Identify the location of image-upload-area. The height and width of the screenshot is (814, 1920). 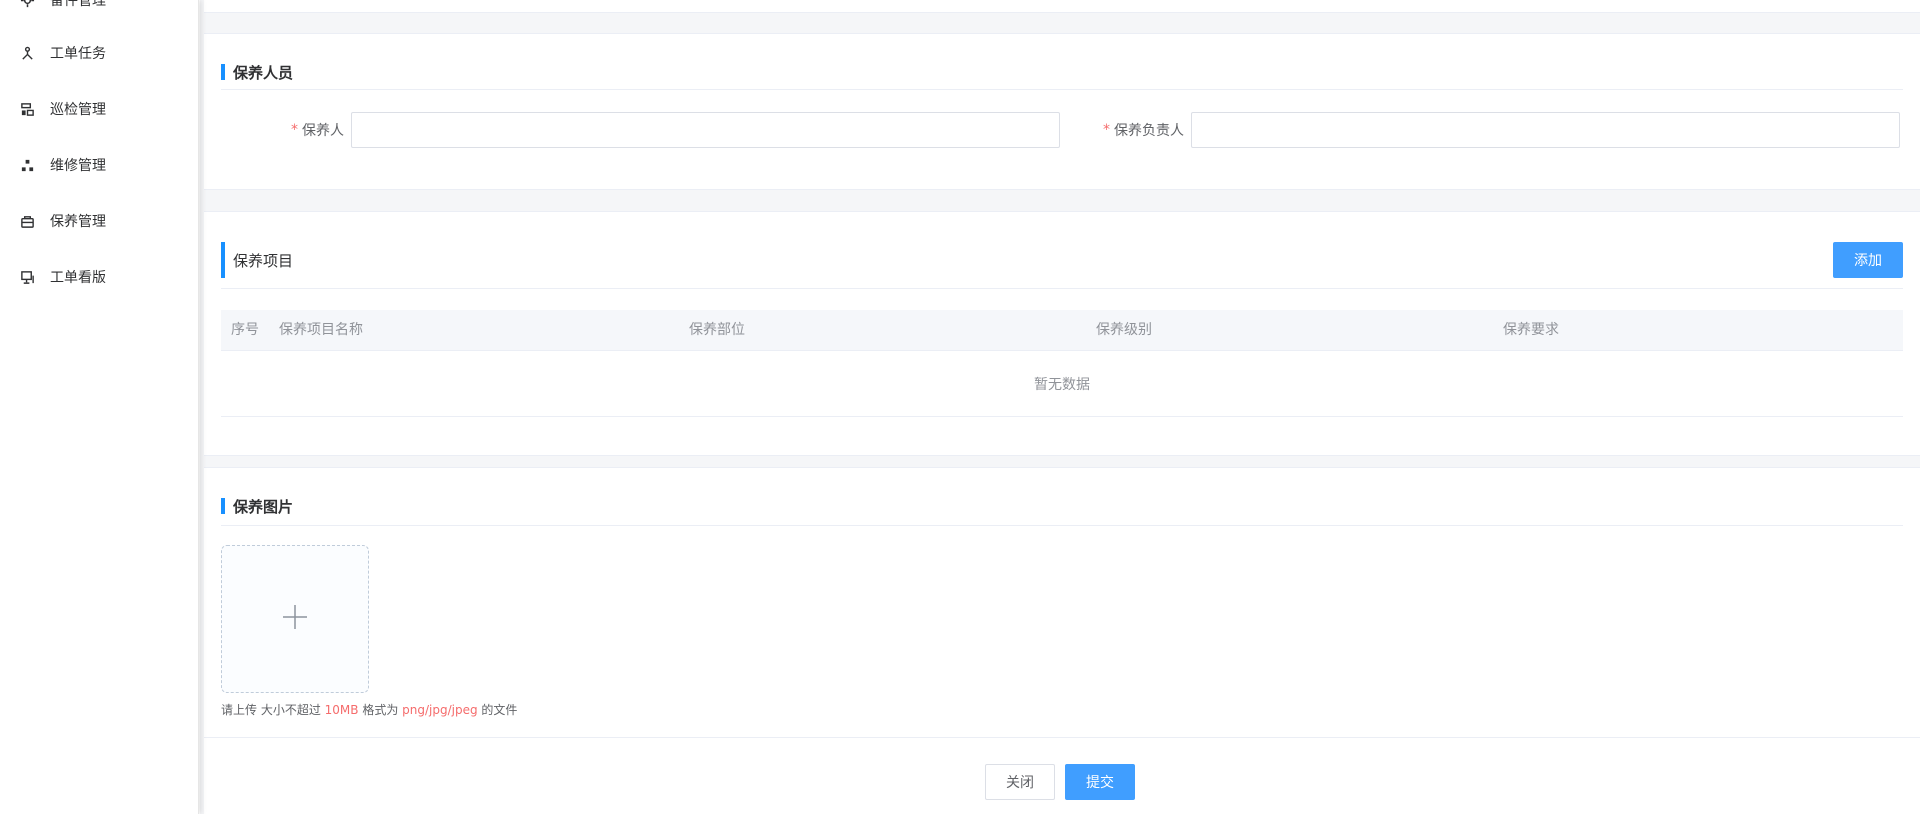
(295, 619).